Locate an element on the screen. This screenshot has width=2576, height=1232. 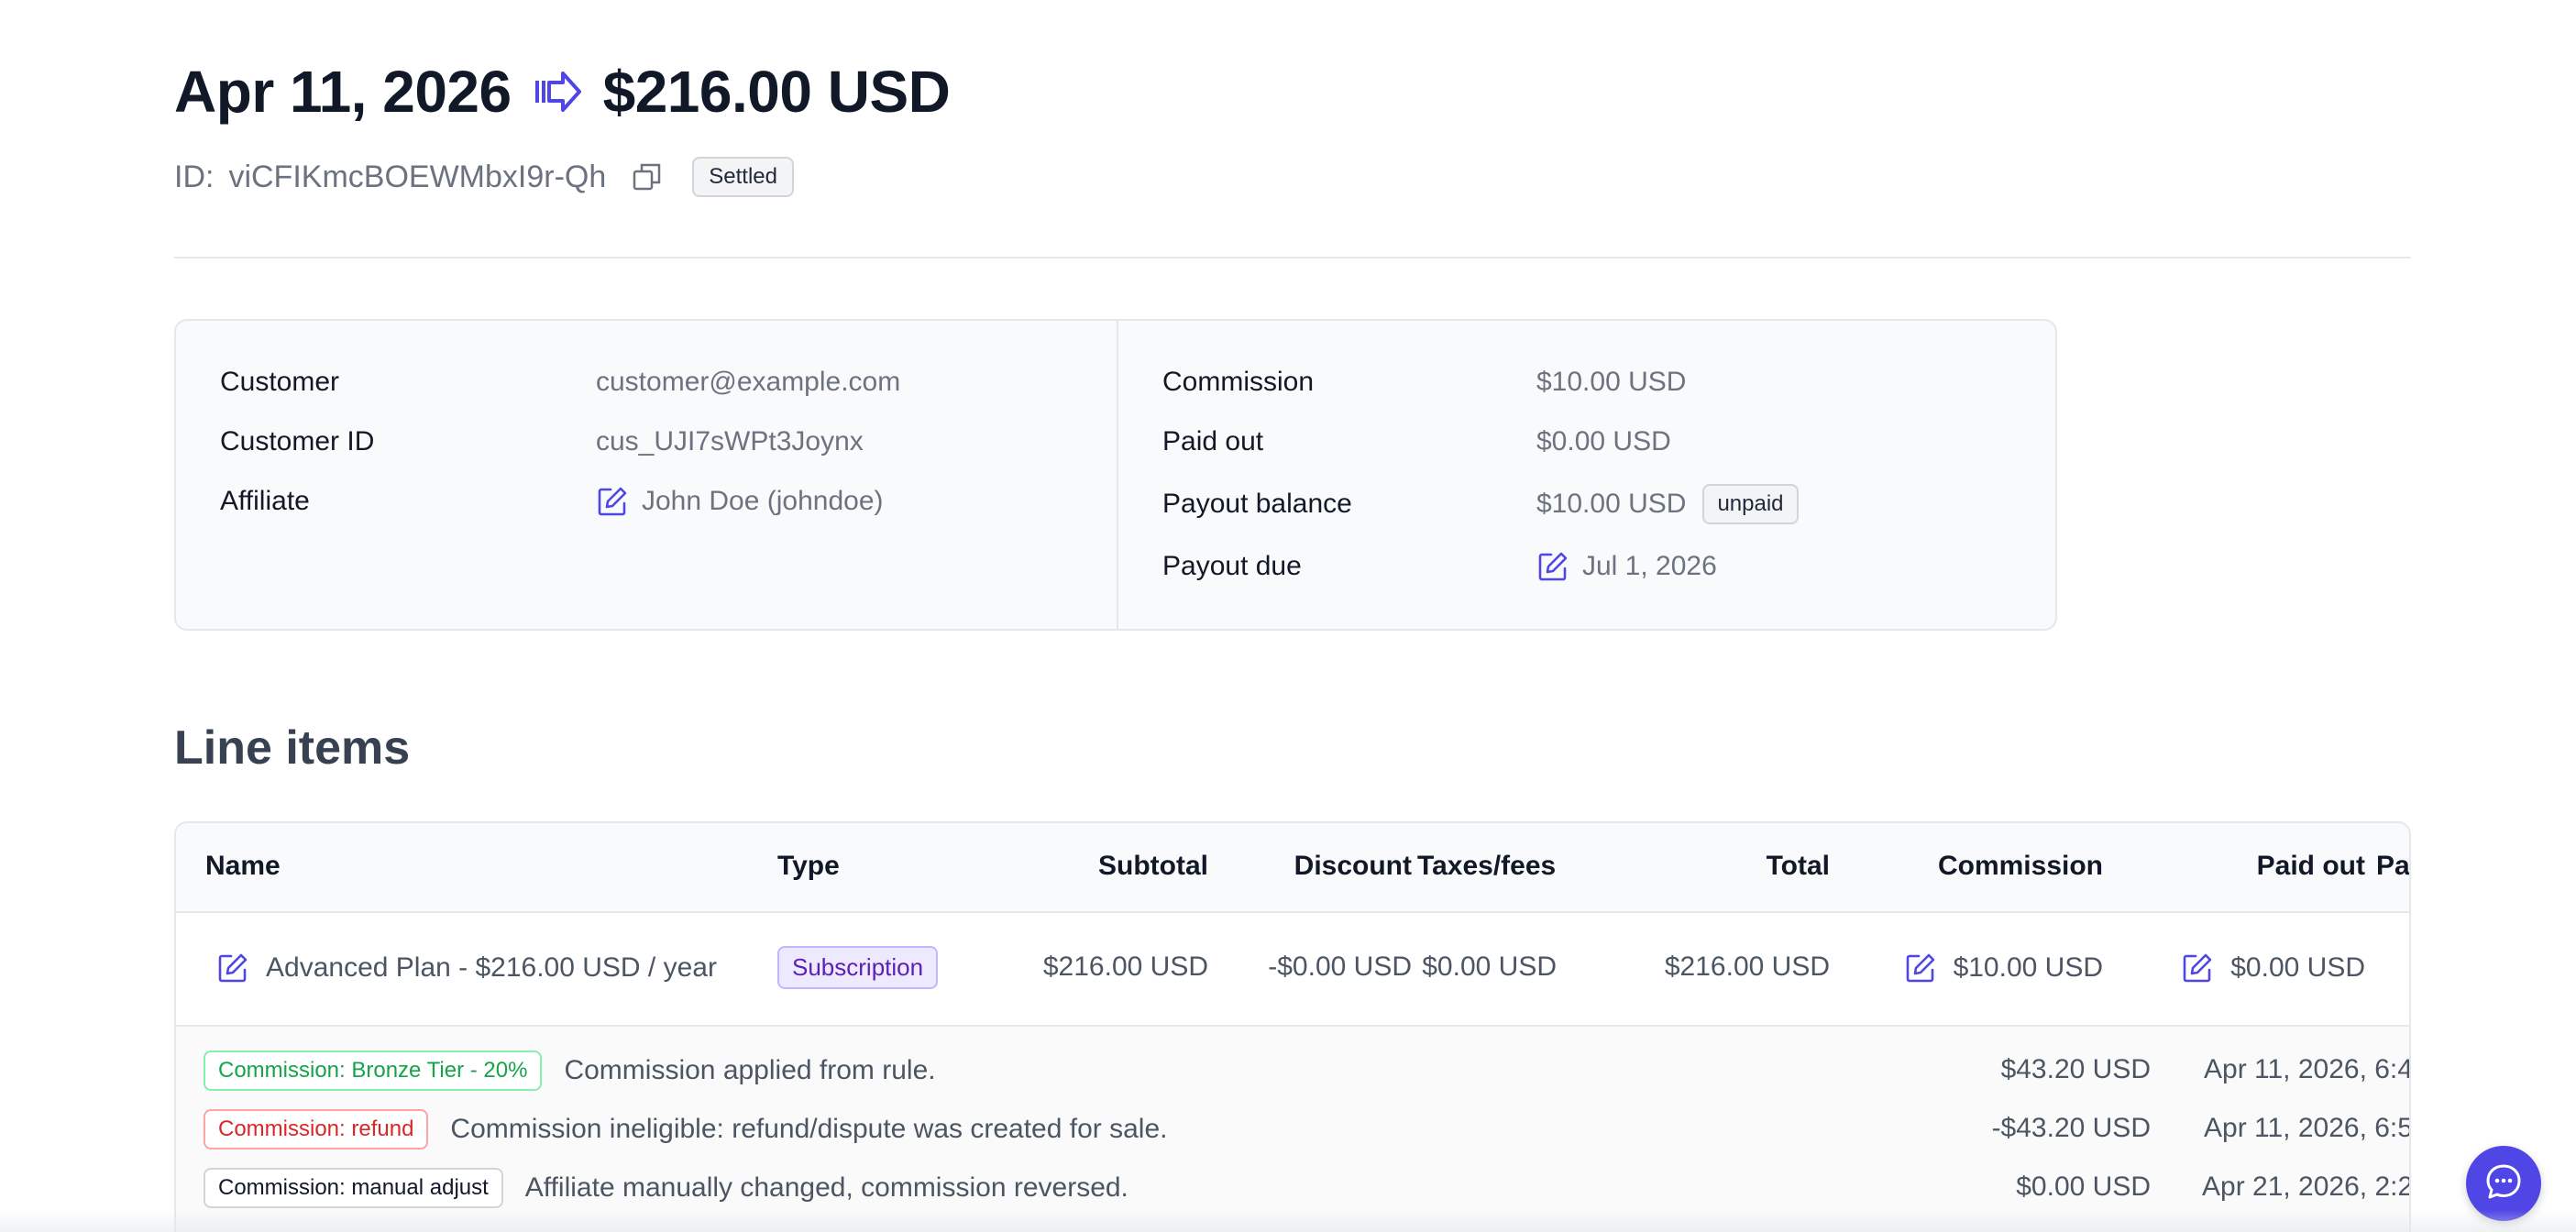
col-paid-out: Paid out is located at coordinates (2310, 866).